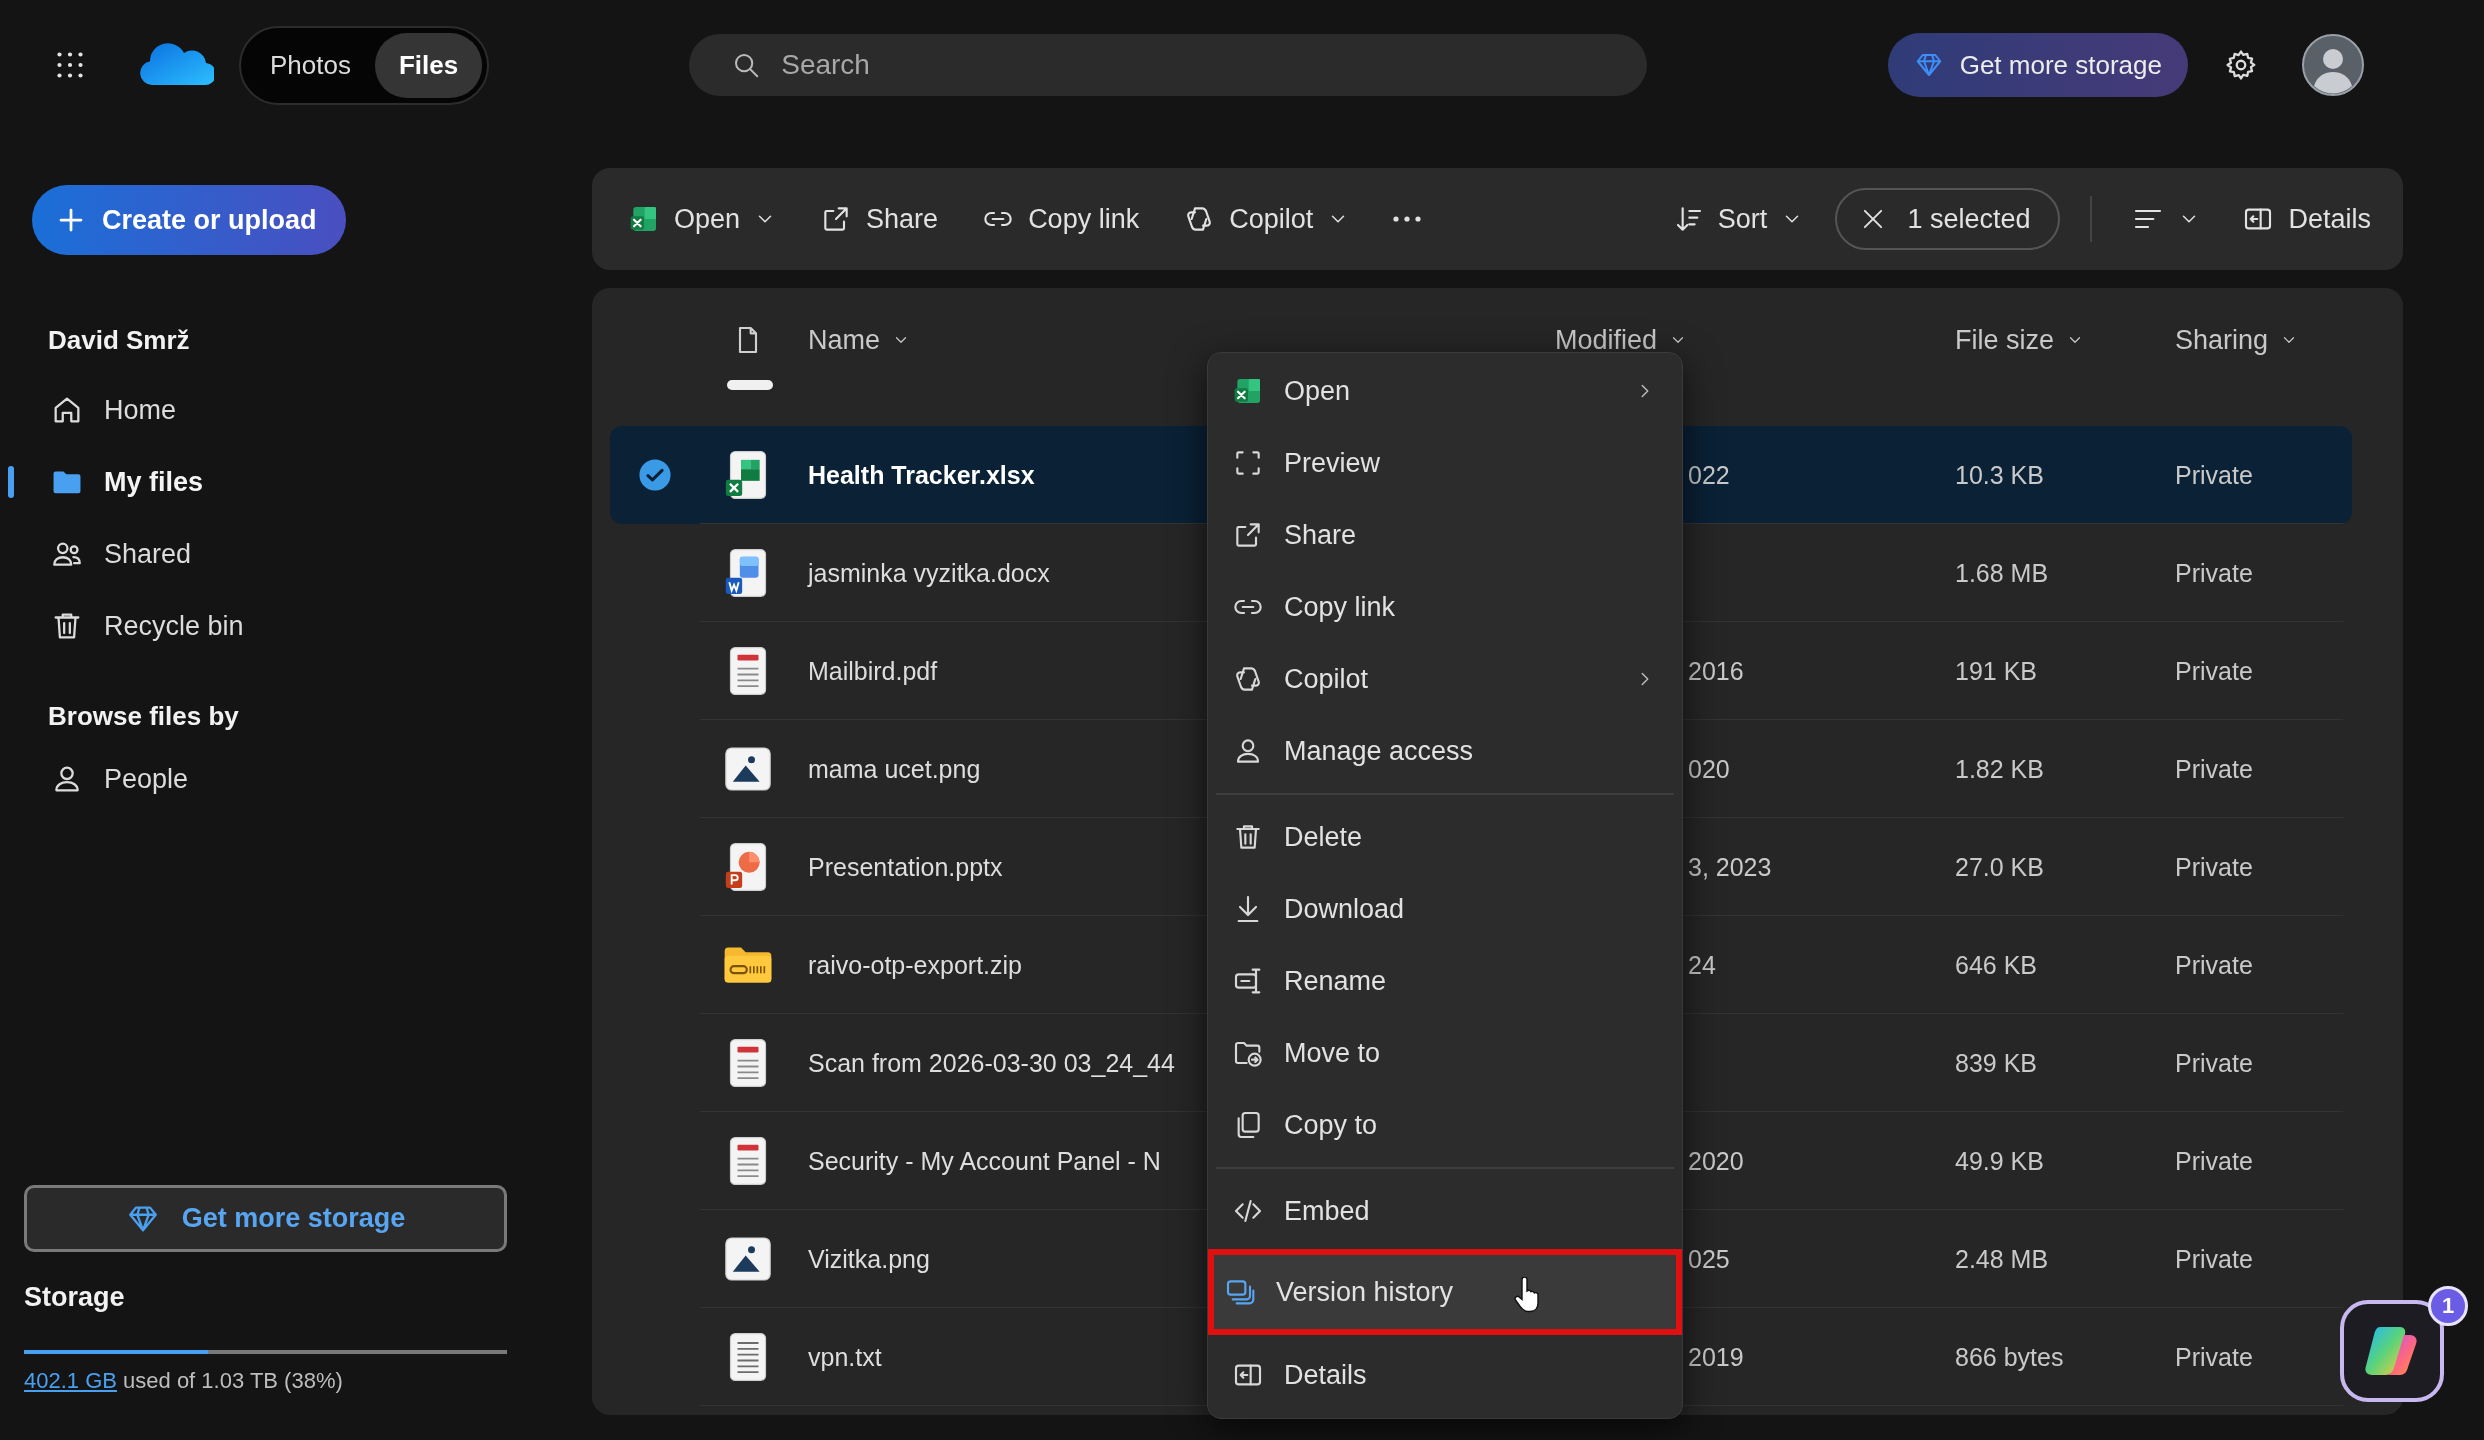 This screenshot has height=1440, width=2484. Describe the element at coordinates (1999, 768) in the screenshot. I see `file-size: 1.82 KB` at that location.